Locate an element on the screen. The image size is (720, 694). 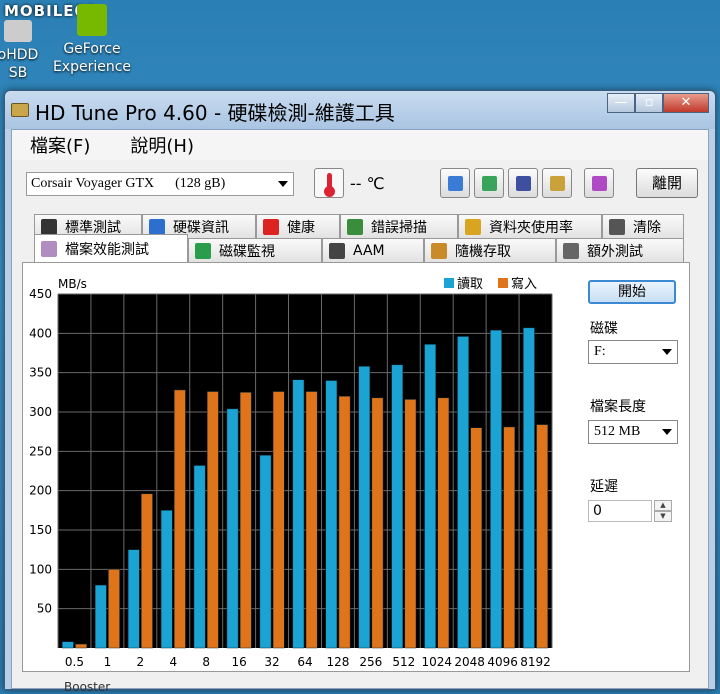
desktop-icon-geforce: GeForce Experience is located at coordinates (92, 40).